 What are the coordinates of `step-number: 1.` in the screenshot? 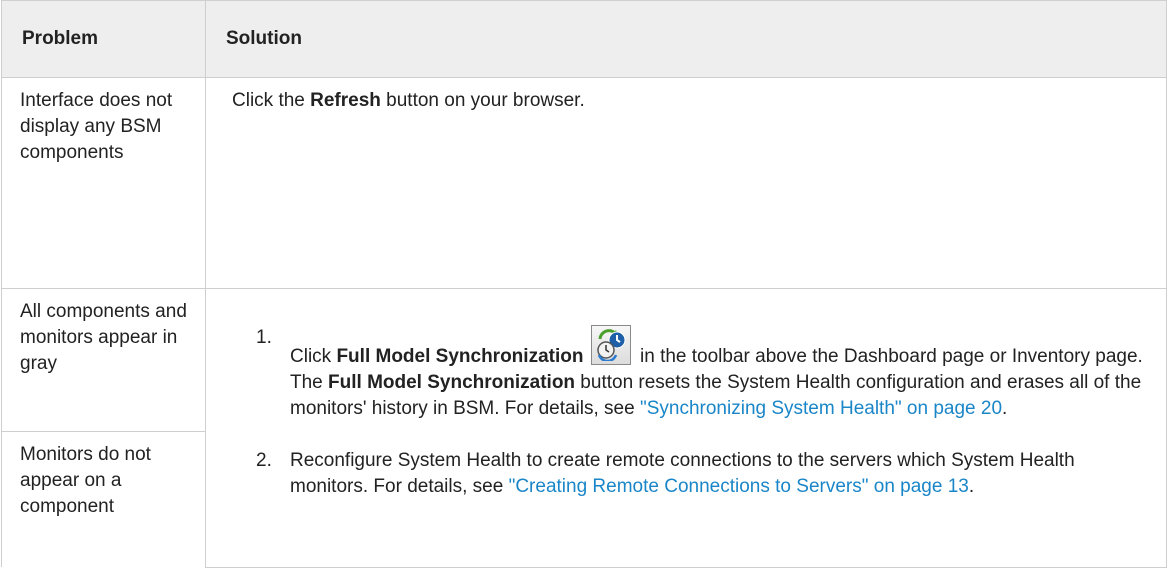 It's located at (264, 337).